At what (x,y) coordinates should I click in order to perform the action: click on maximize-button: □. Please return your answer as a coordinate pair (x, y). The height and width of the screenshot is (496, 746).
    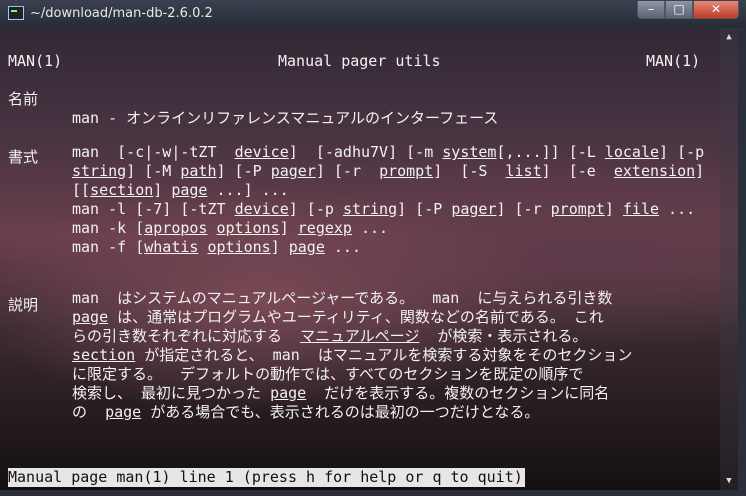
    Looking at the image, I should click on (679, 10).